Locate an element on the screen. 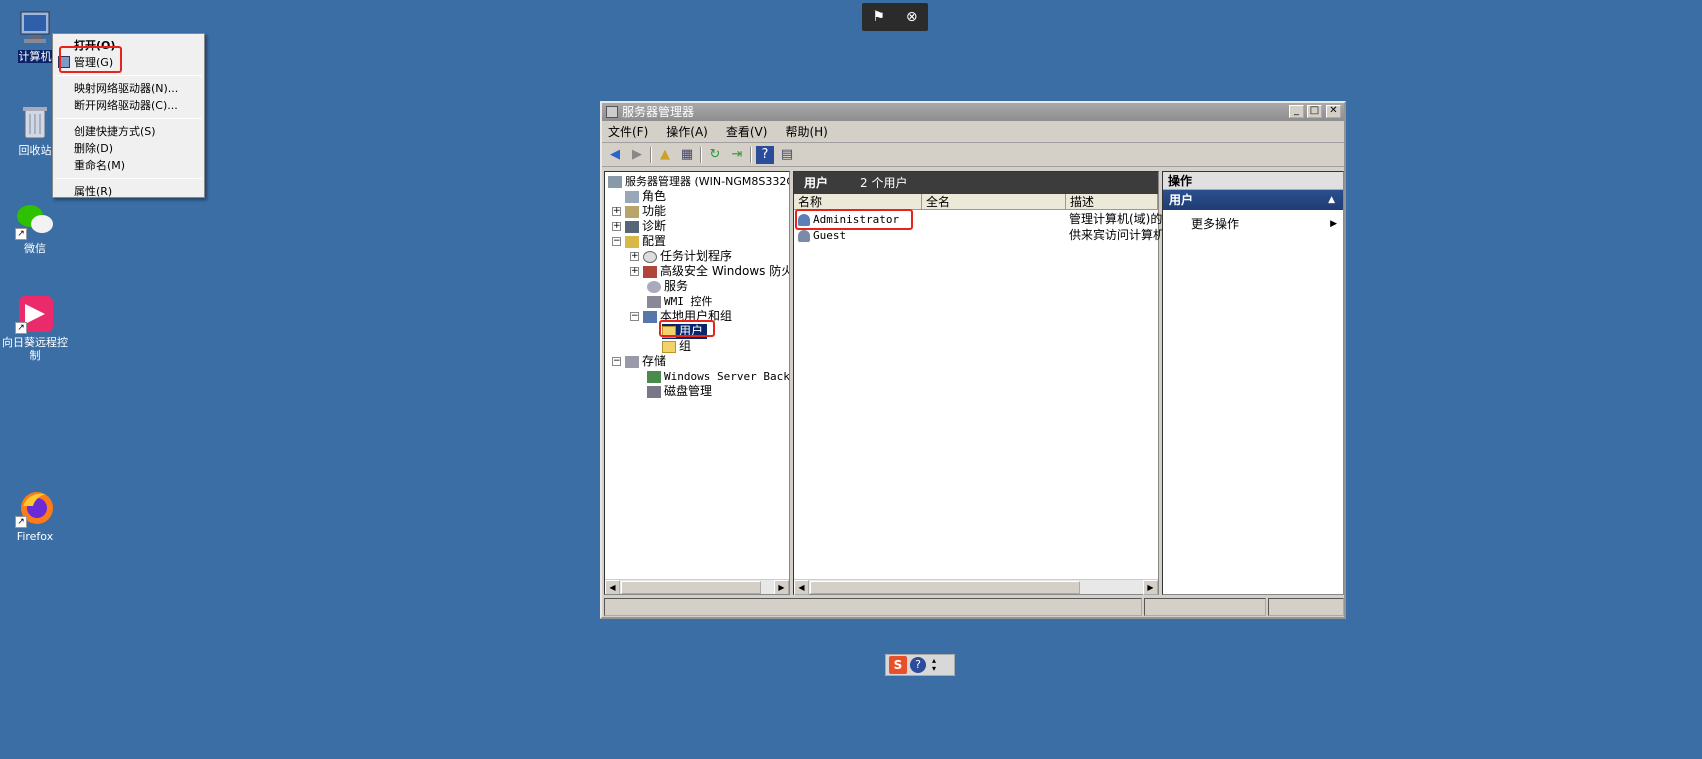 The height and width of the screenshot is (759, 1702). maximize-button: □ is located at coordinates (1314, 111).